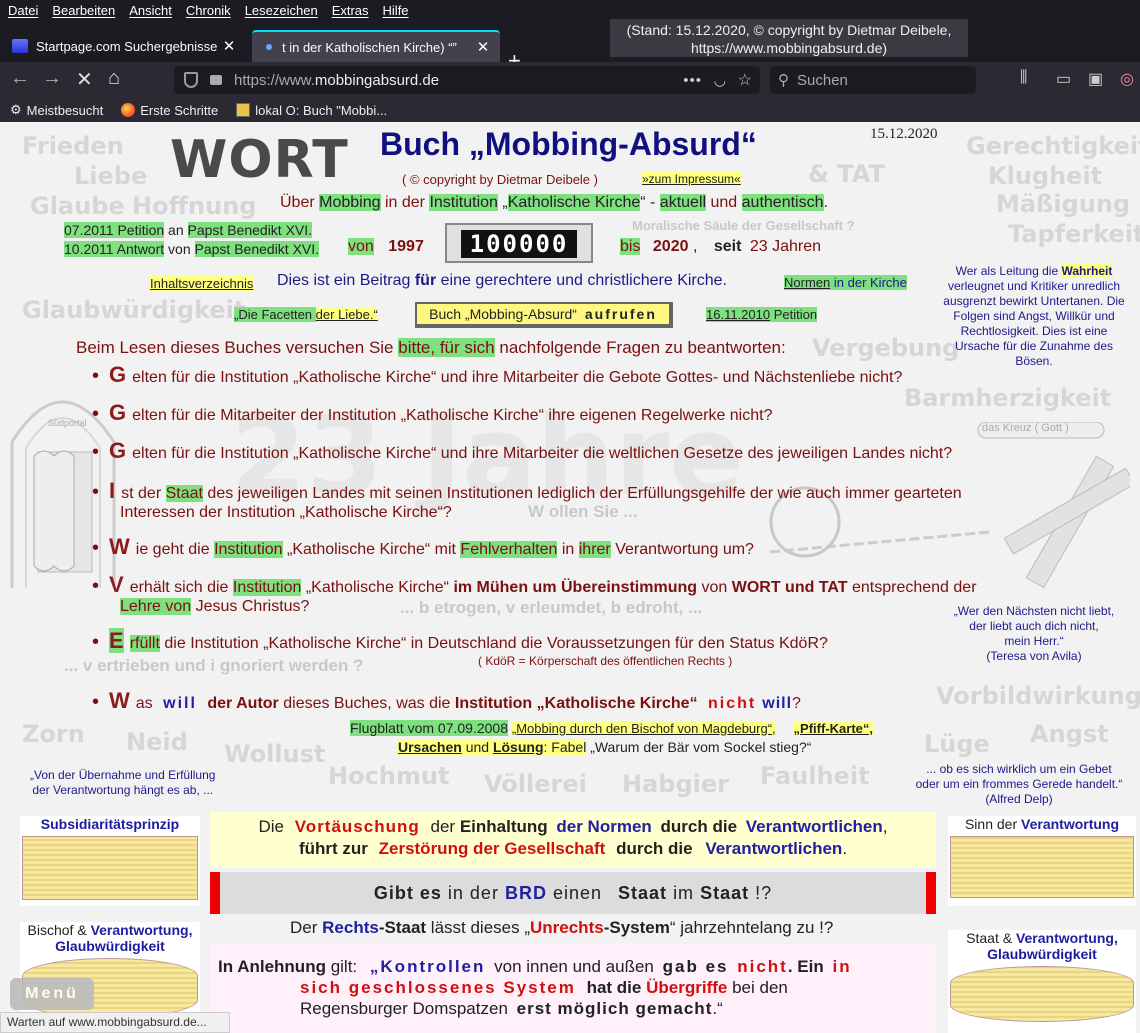 This screenshot has width=1140, height=1033. I want to click on menu-chronik: Chronik, so click(208, 10).